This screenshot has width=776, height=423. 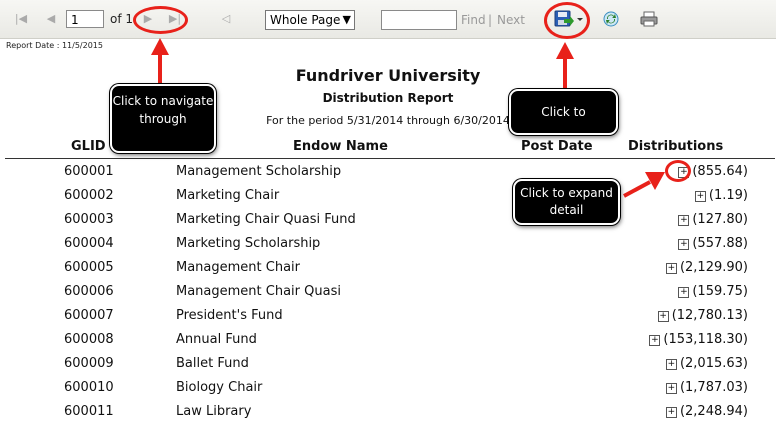 I want to click on navigate-callout: Click to navigate through, so click(x=163, y=118).